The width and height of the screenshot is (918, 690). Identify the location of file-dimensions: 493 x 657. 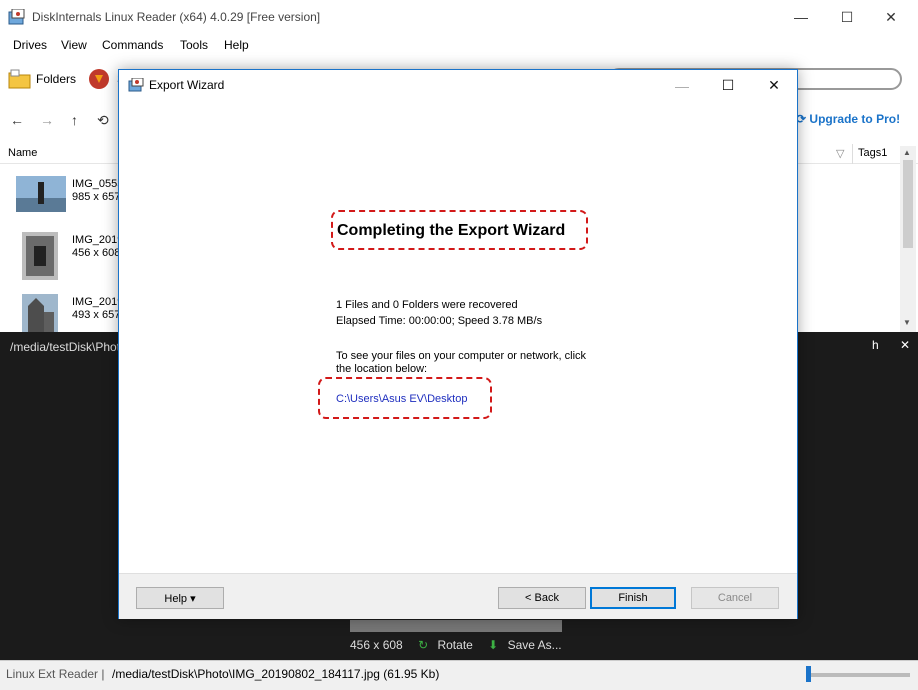
(96, 315).